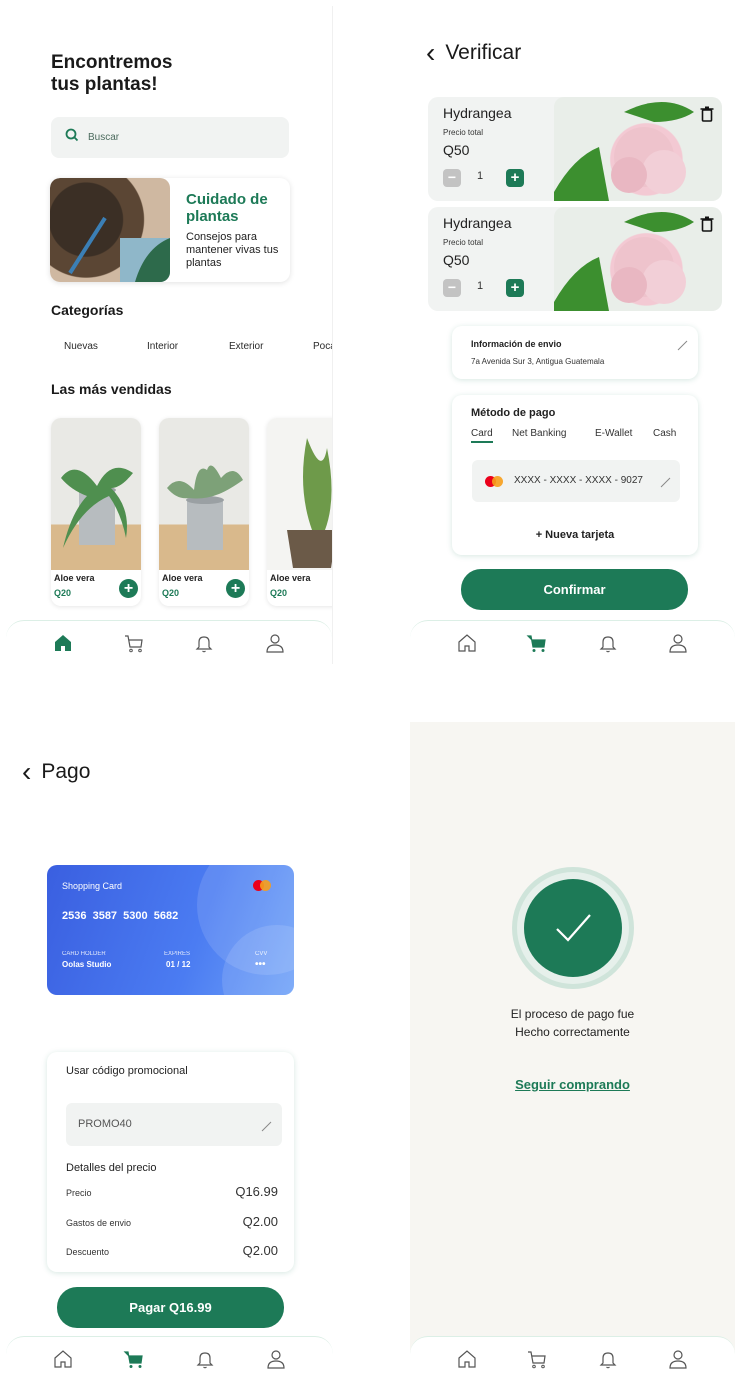 The height and width of the screenshot is (1385, 735). I want to click on card-holder-label: CARD HOLDER, so click(84, 954).